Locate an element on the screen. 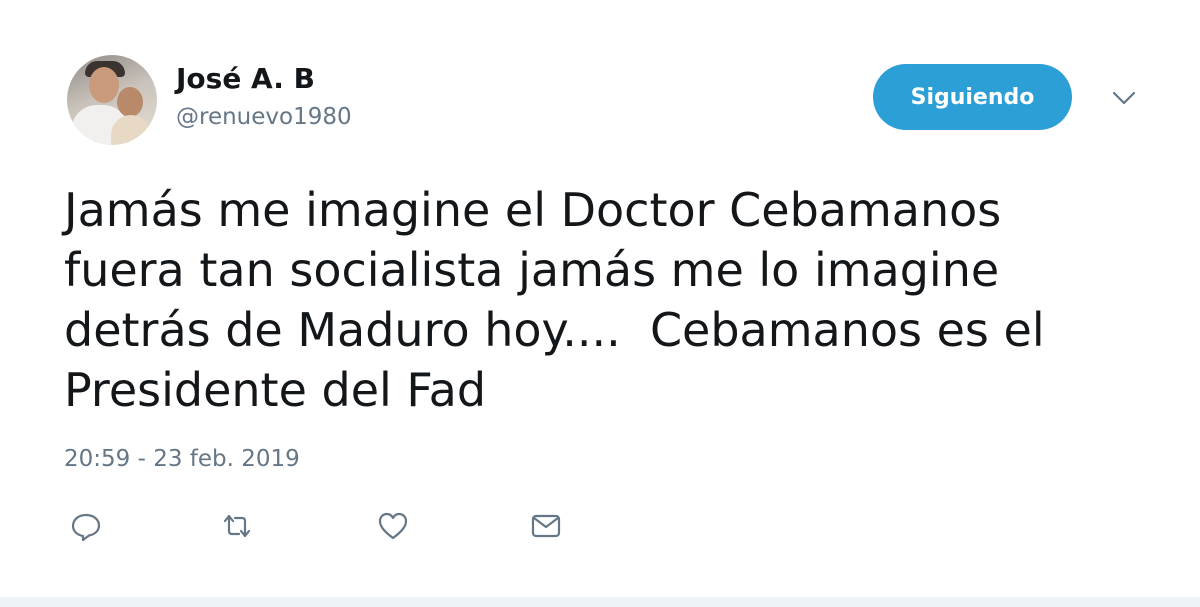 This screenshot has width=1200, height=607. tweet-timestamp: 20:59 - 23 feb. 2019 is located at coordinates (182, 459).